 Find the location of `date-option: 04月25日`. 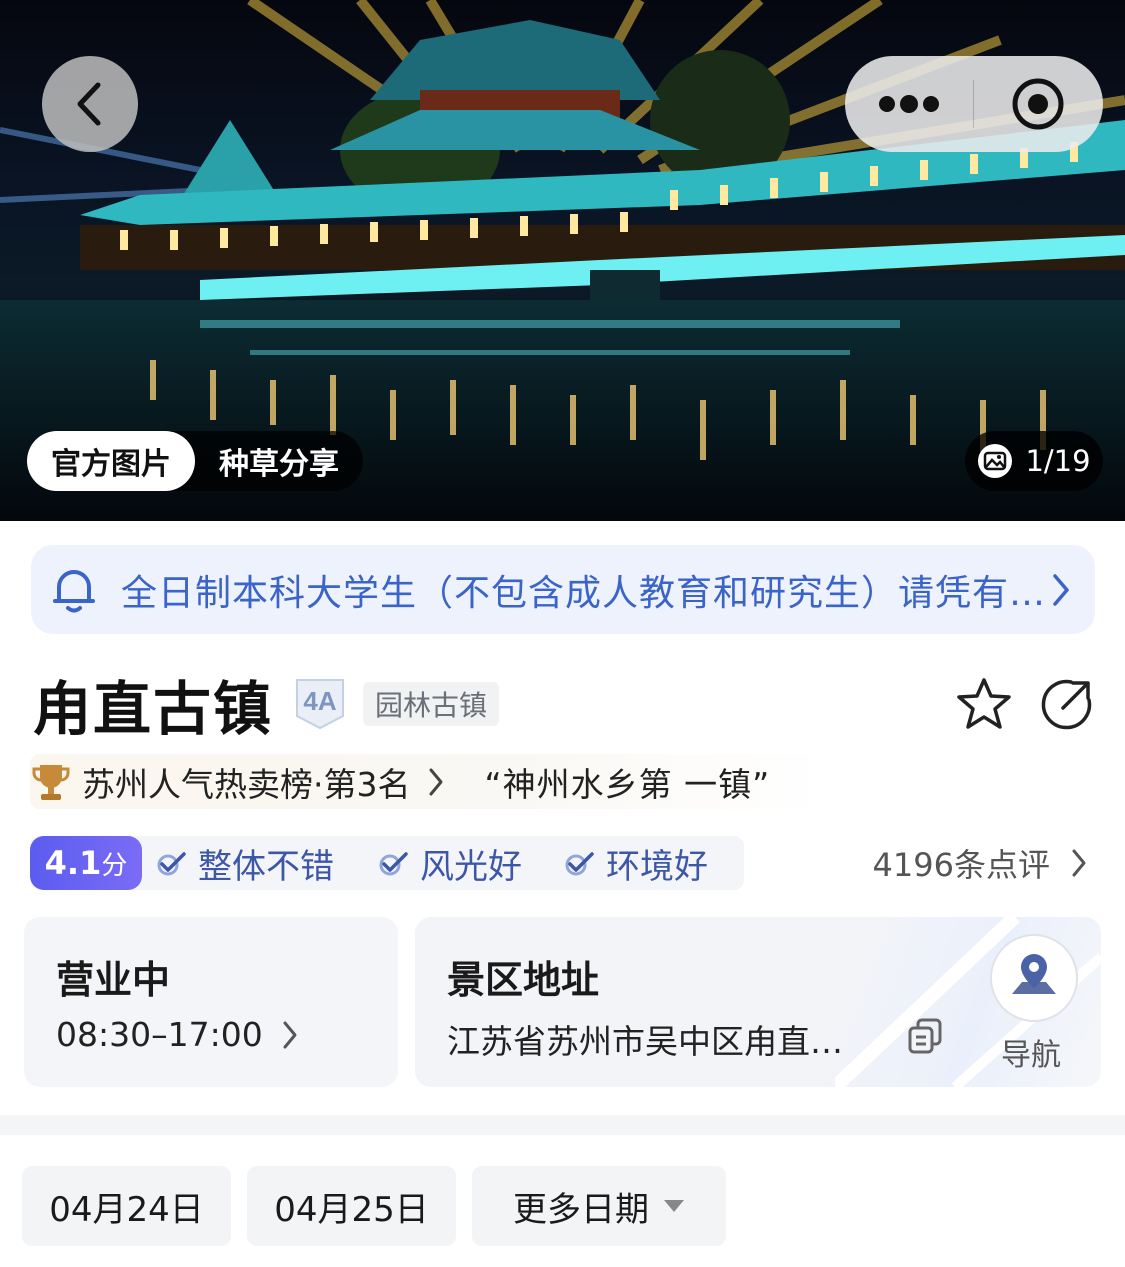

date-option: 04月25日 is located at coordinates (351, 1206).